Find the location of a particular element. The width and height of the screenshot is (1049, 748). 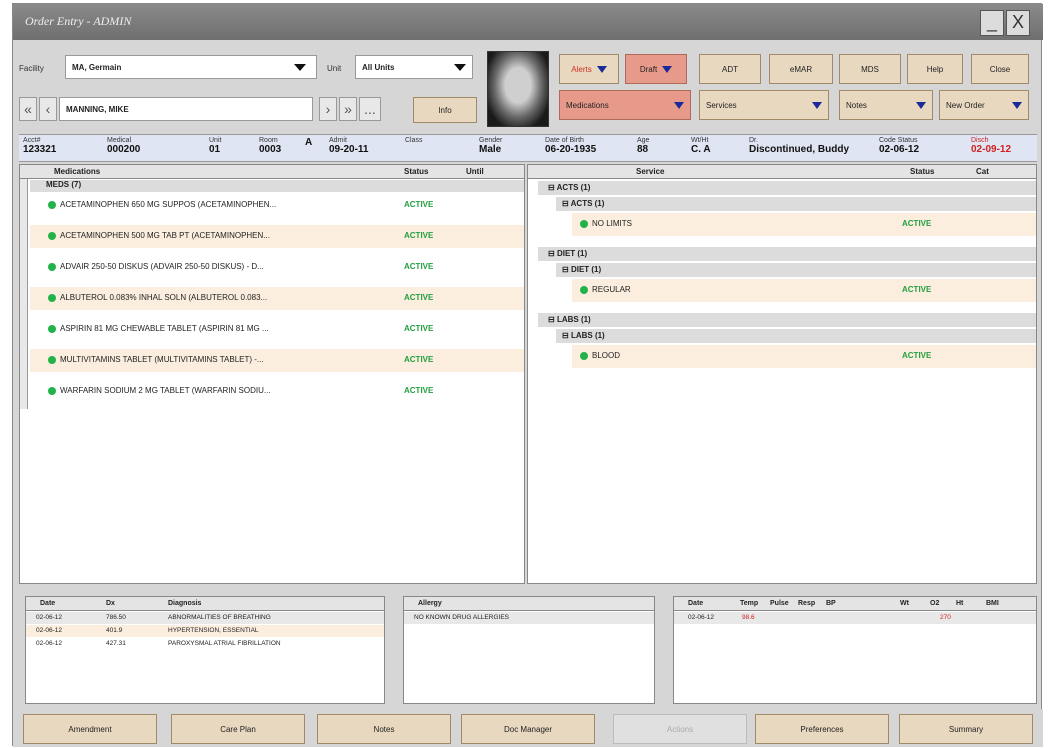

vitals-col: Ht is located at coordinates (959, 603).